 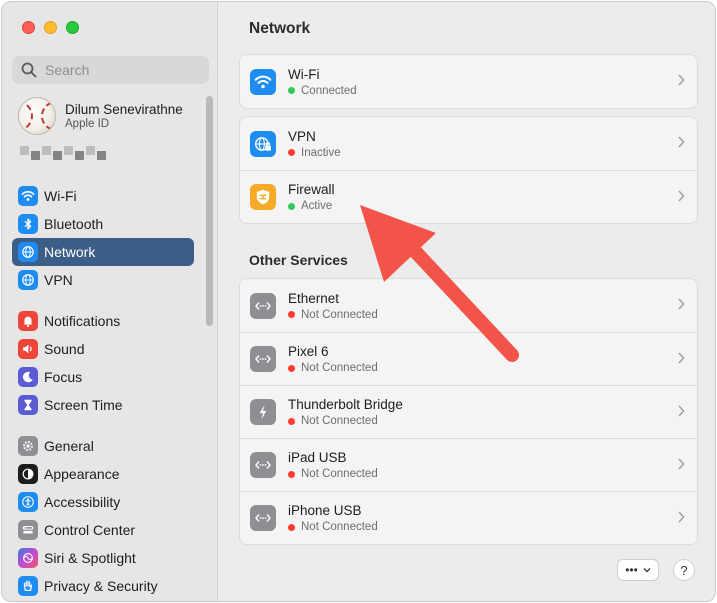 What do you see at coordinates (308, 351) in the screenshot?
I see `service-name: Pixel 6` at bounding box center [308, 351].